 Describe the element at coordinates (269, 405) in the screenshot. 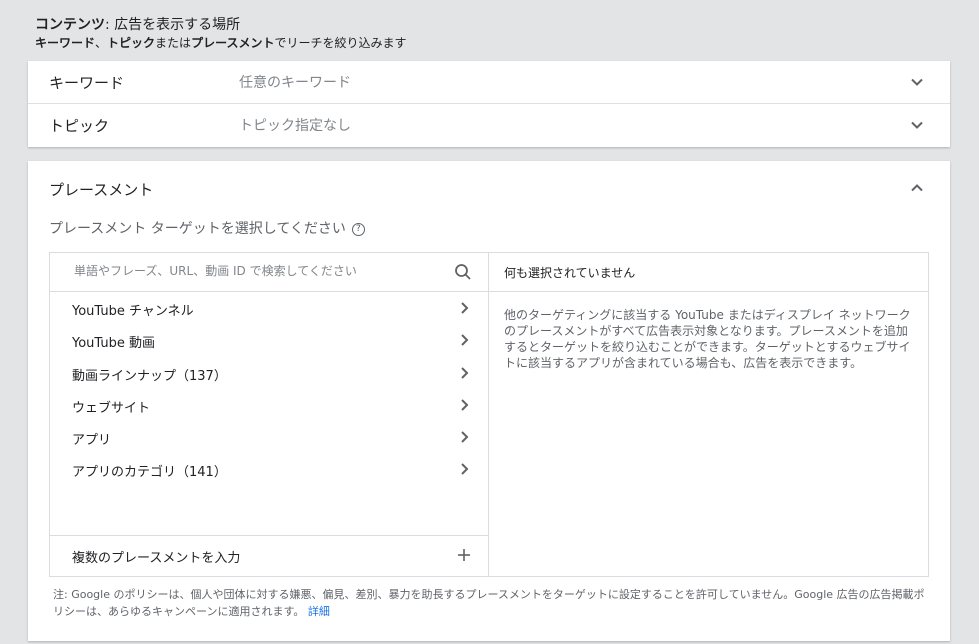

I see `list-item-website: ウェブサイト` at that location.